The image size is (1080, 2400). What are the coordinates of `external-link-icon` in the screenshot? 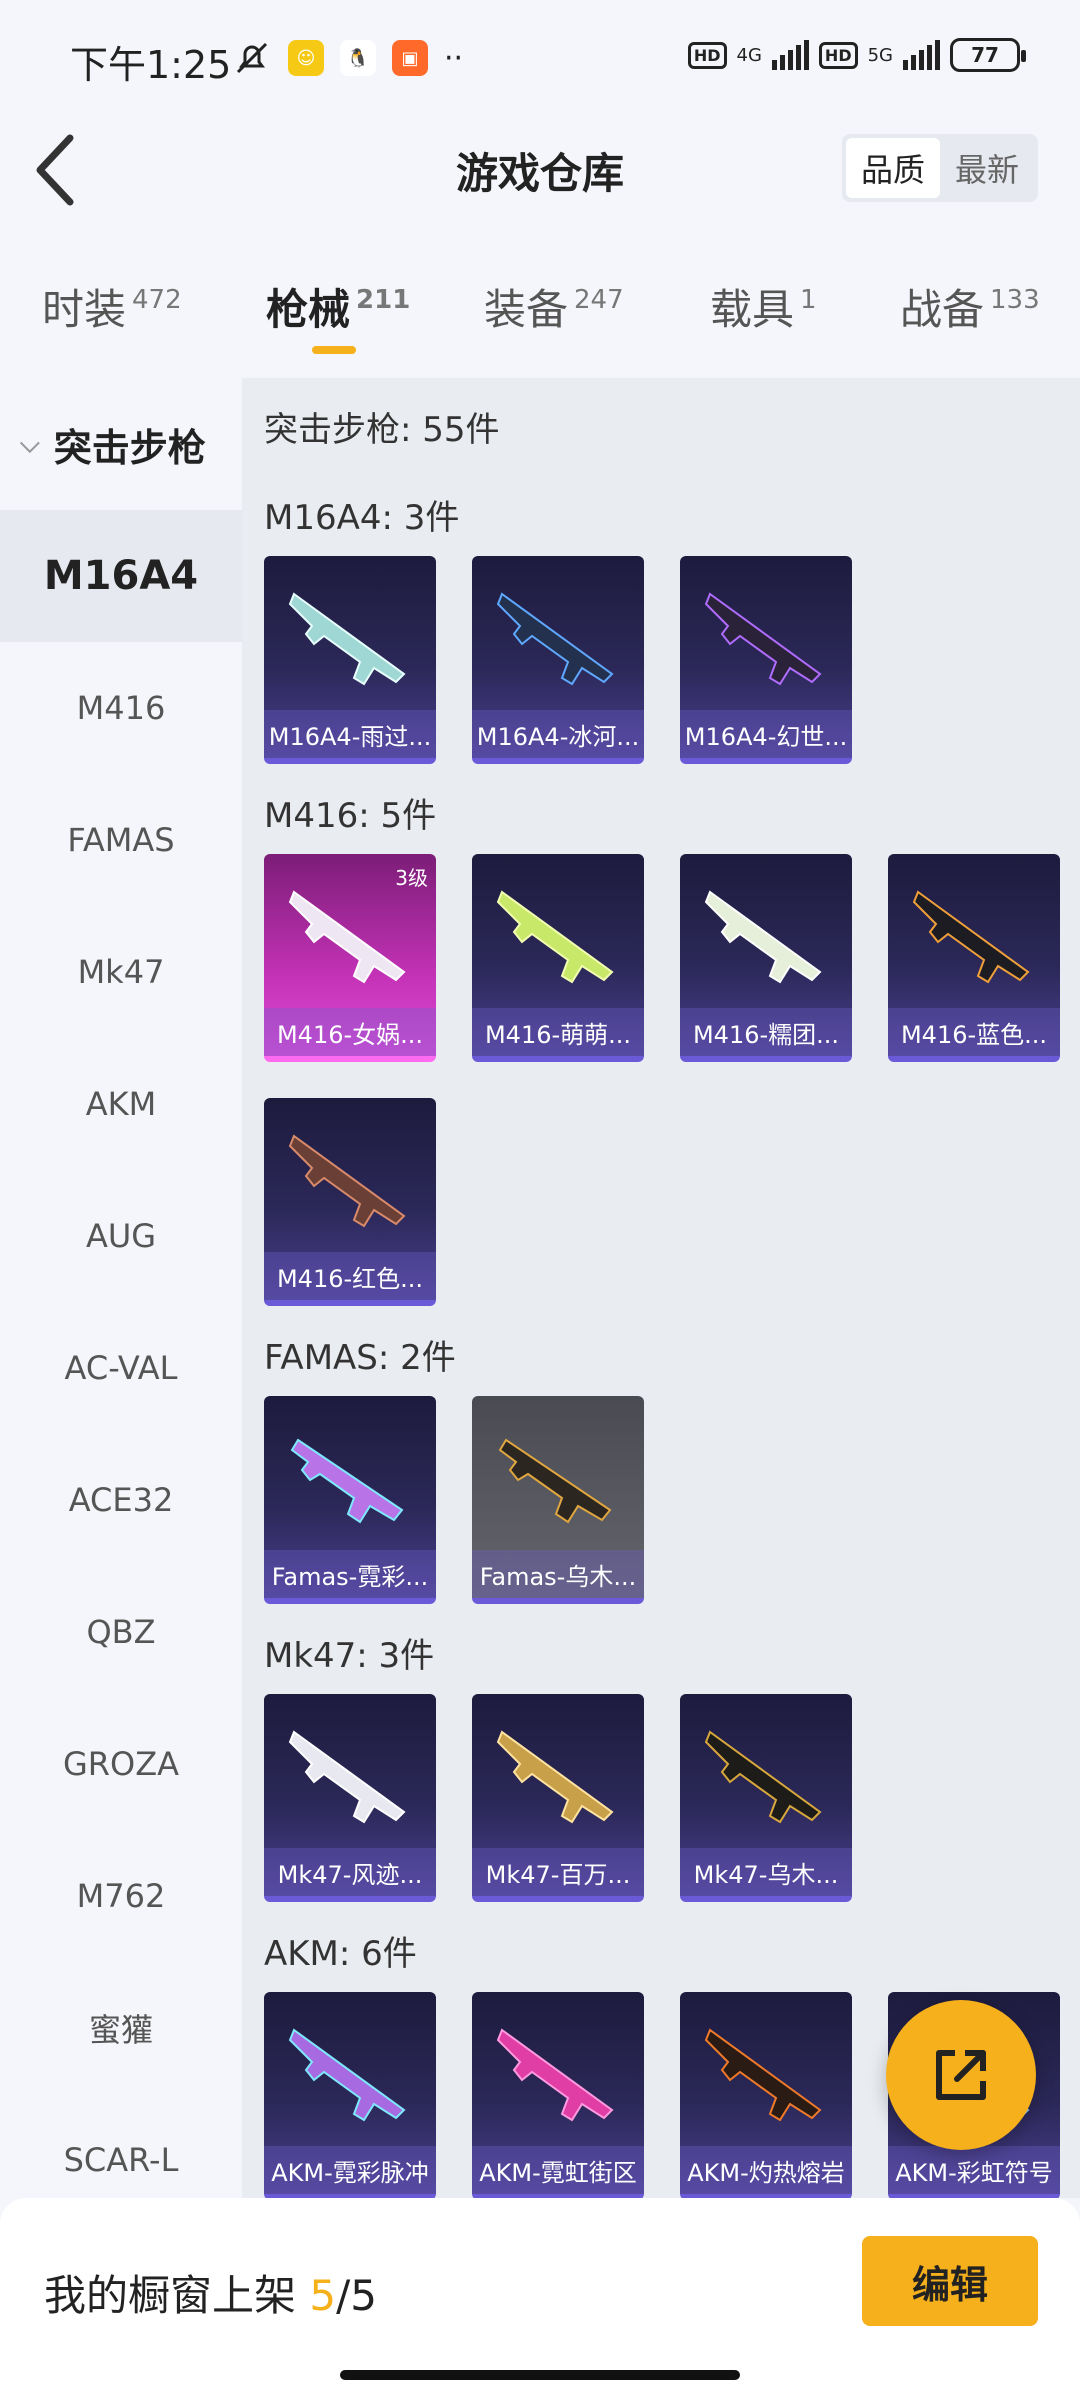 It's located at (961, 2075).